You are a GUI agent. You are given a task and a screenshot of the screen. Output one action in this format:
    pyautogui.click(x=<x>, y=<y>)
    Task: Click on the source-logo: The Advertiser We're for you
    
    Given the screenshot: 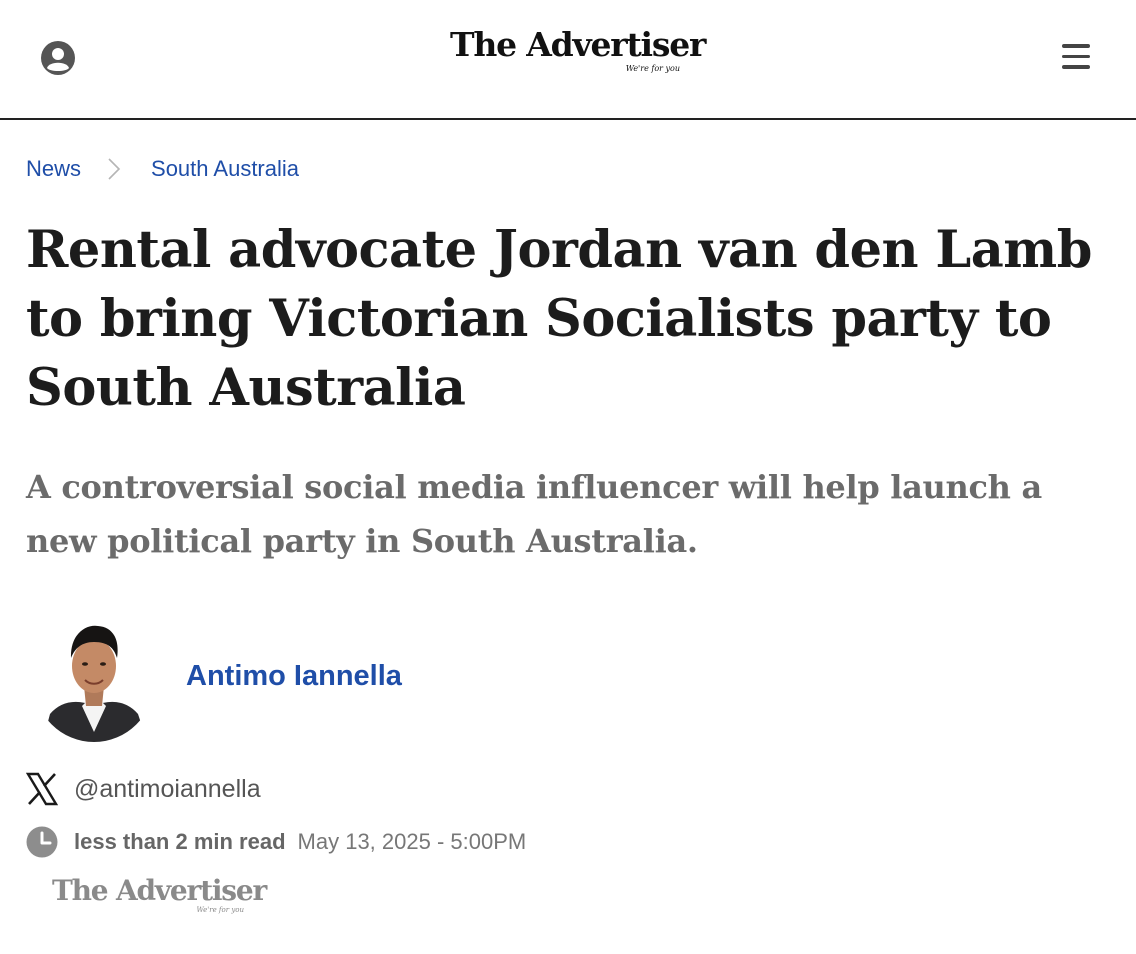 What is the action you would take?
    pyautogui.click(x=159, y=894)
    